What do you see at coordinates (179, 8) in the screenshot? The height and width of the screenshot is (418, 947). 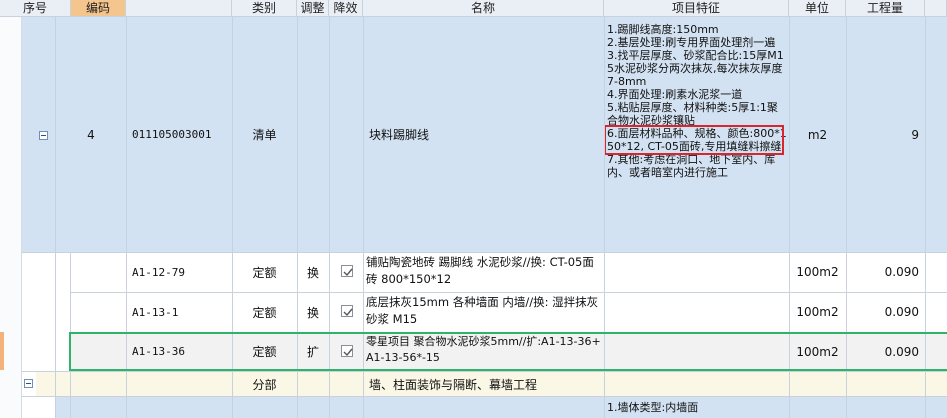 I see `column-header-code-ext` at bounding box center [179, 8].